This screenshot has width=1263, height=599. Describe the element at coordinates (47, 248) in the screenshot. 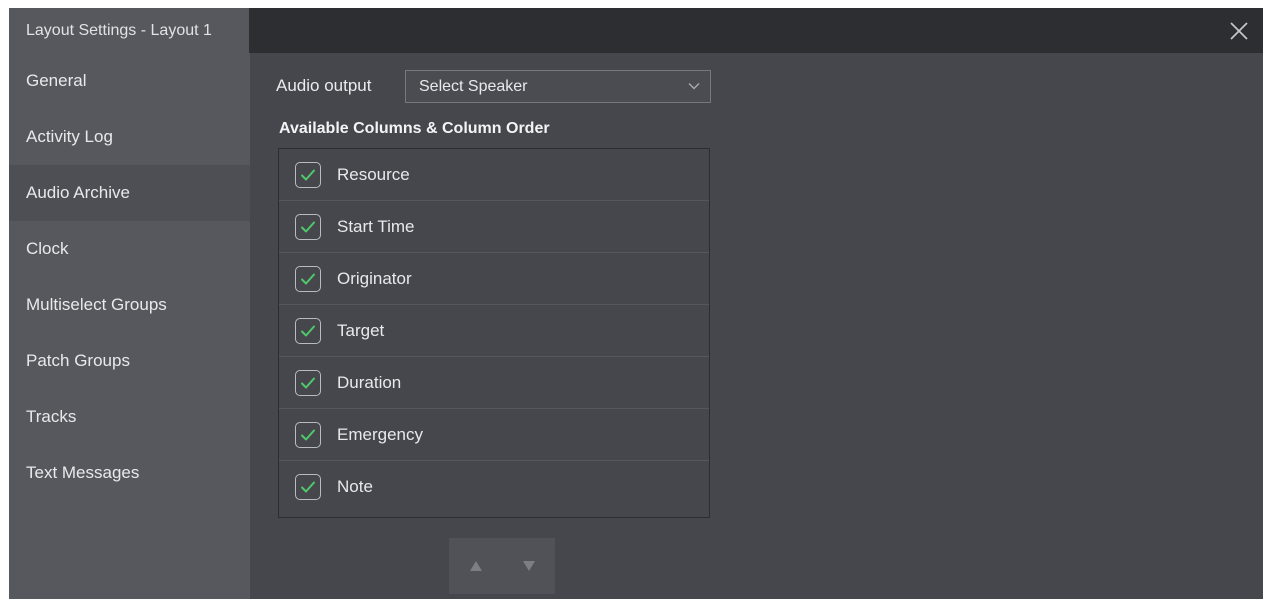

I see `sidebar-item-label: Clock` at that location.